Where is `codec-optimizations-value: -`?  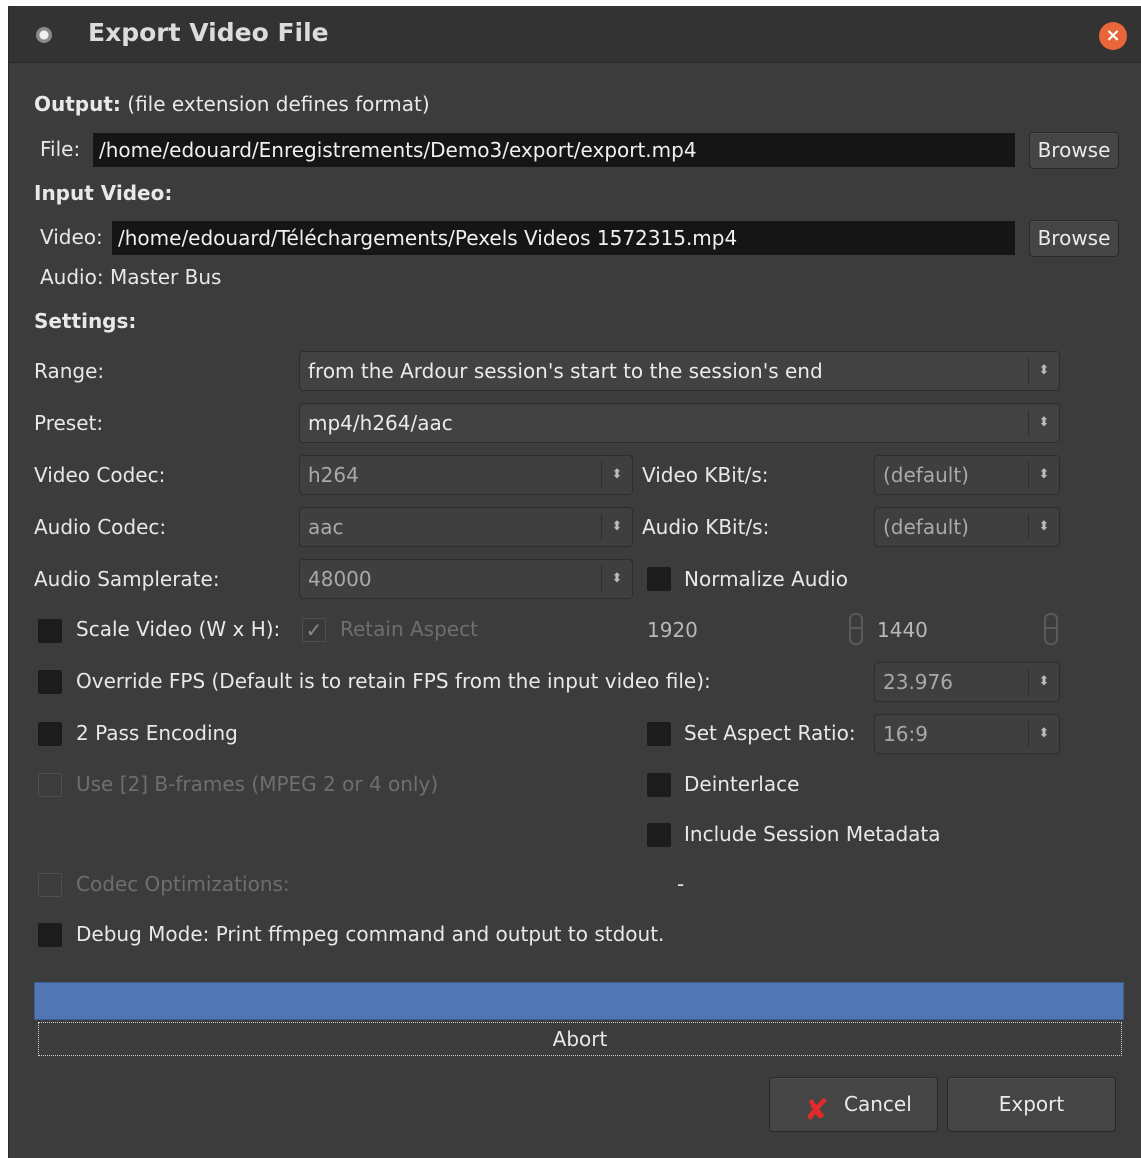
codec-optimizations-value: - is located at coordinates (681, 884).